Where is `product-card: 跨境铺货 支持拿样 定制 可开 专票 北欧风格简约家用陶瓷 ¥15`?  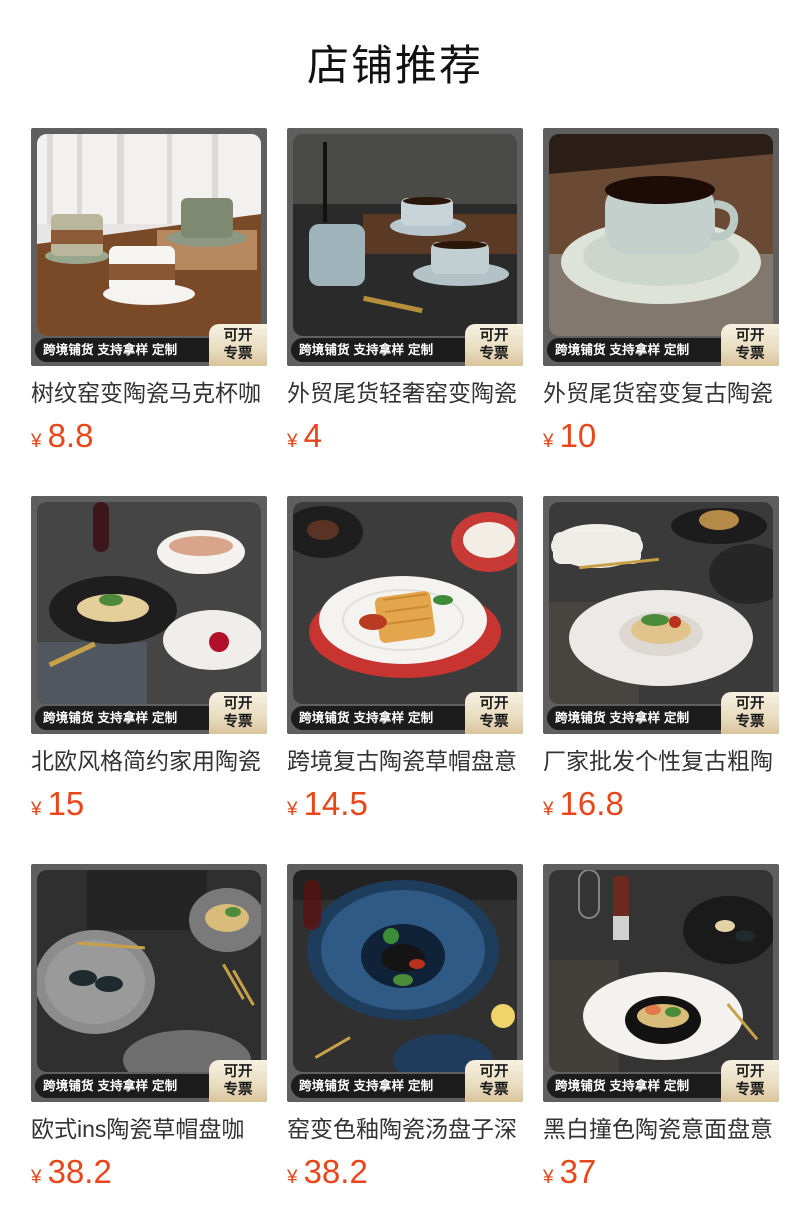
product-card: 跨境铺货 支持拿样 定制 可开 专票 北欧风格简约家用陶瓷 ¥15 is located at coordinates (149, 660).